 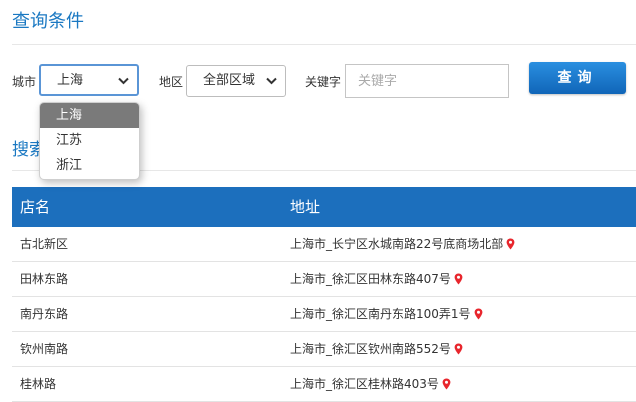 I want to click on table-row: 古北新区 上海市_长宁区水城南路22号底商场北部, so click(x=324, y=244).